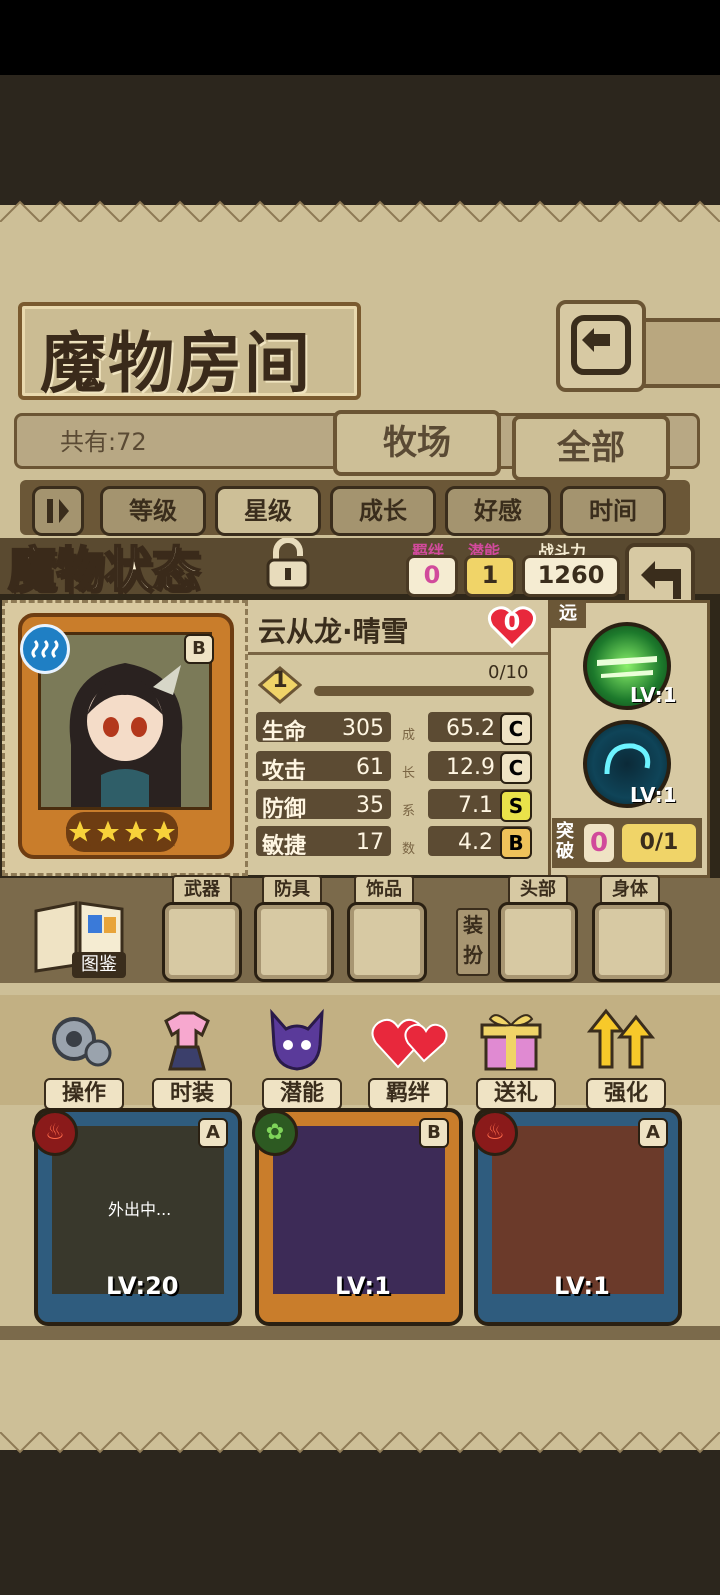 This screenshot has width=720, height=1595. What do you see at coordinates (516, 729) in the screenshot?
I see `growth-grade-hp: C` at bounding box center [516, 729].